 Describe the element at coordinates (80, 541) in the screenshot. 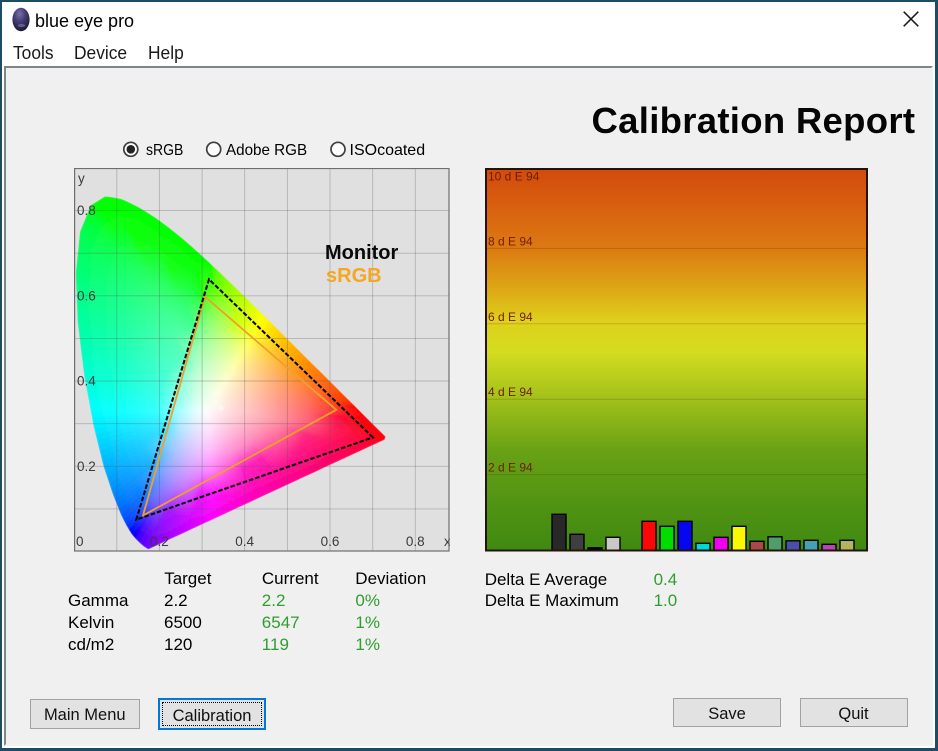

I see `svg-text: 0` at that location.